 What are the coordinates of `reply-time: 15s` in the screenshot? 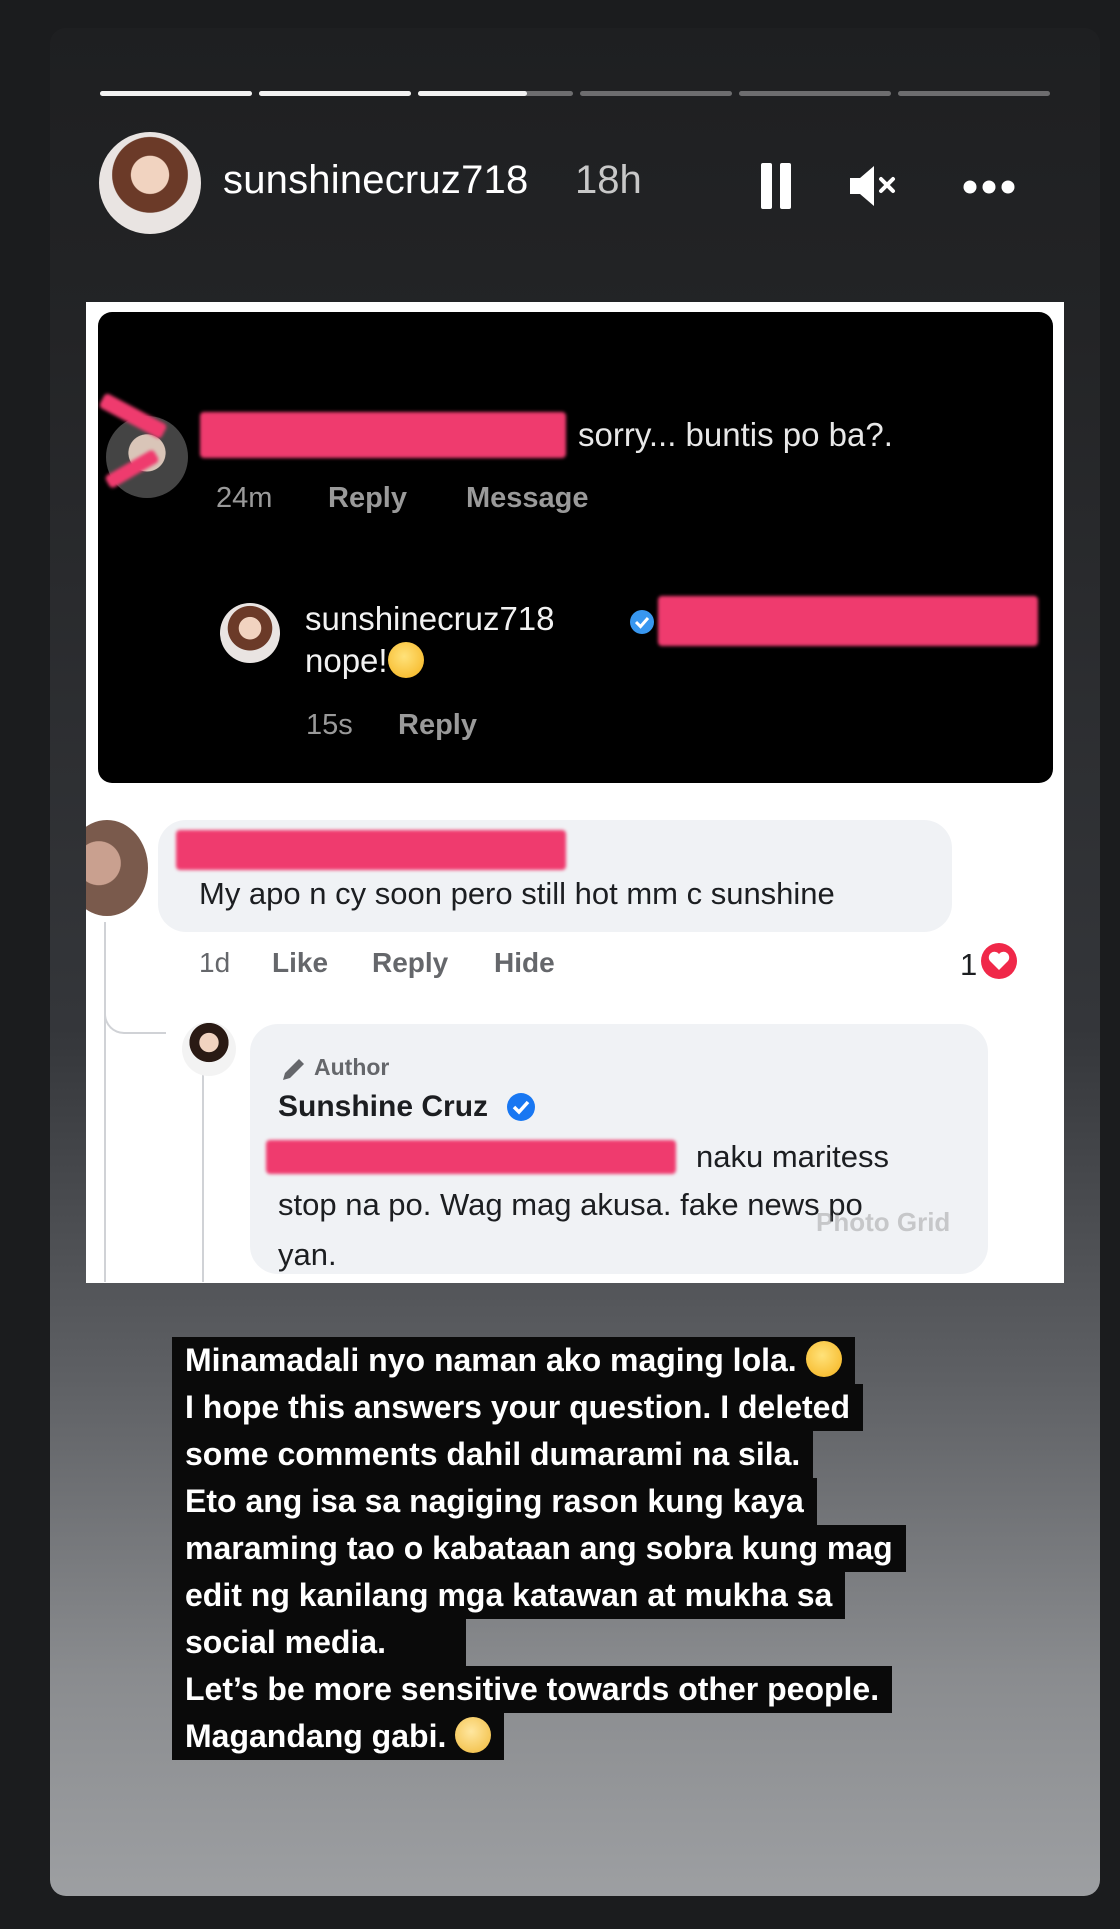 It's located at (329, 725).